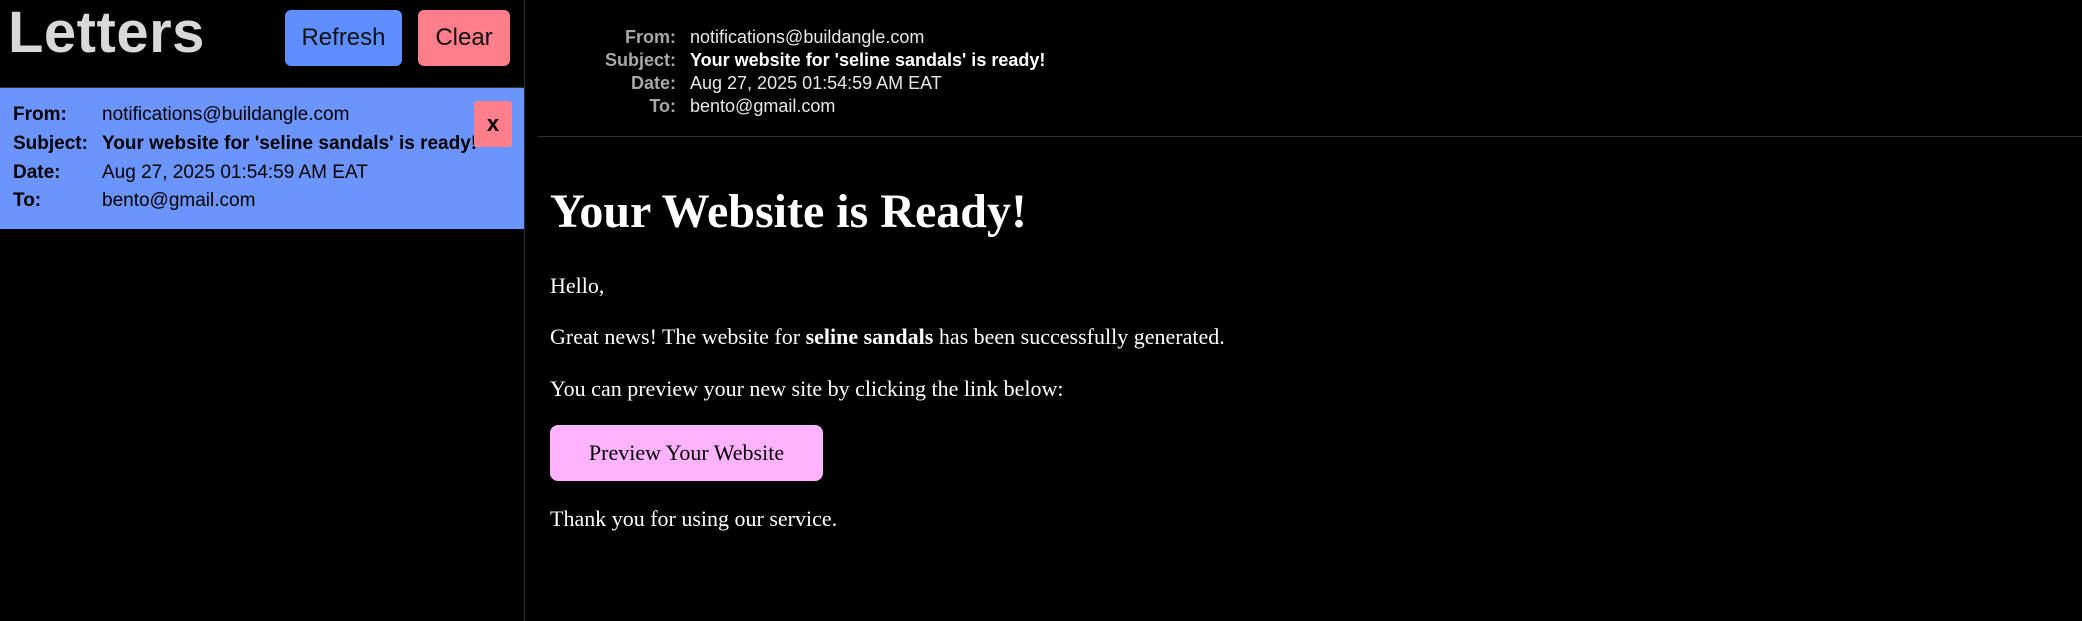  Describe the element at coordinates (1038, 106) in the screenshot. I see `header-to-row: To: bento@gmail.com` at that location.